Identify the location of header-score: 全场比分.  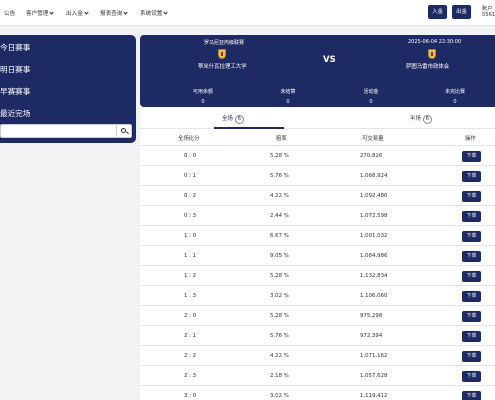
(189, 139).